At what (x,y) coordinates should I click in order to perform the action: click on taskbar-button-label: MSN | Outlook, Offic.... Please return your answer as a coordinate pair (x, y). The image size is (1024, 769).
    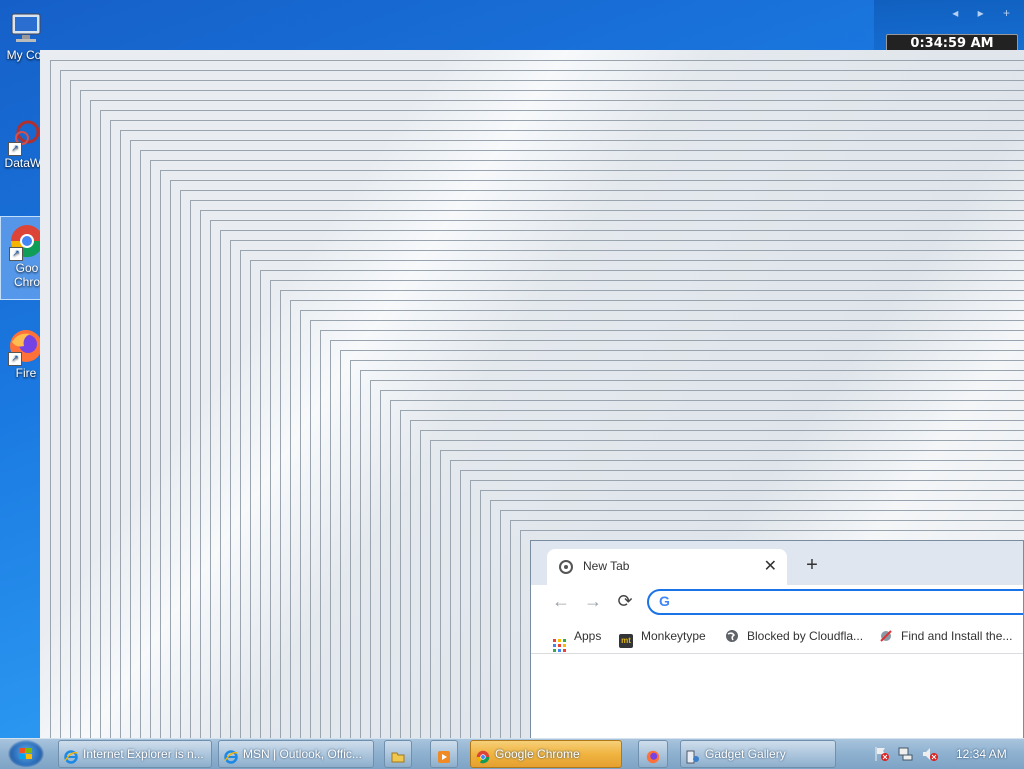
    Looking at the image, I should click on (302, 754).